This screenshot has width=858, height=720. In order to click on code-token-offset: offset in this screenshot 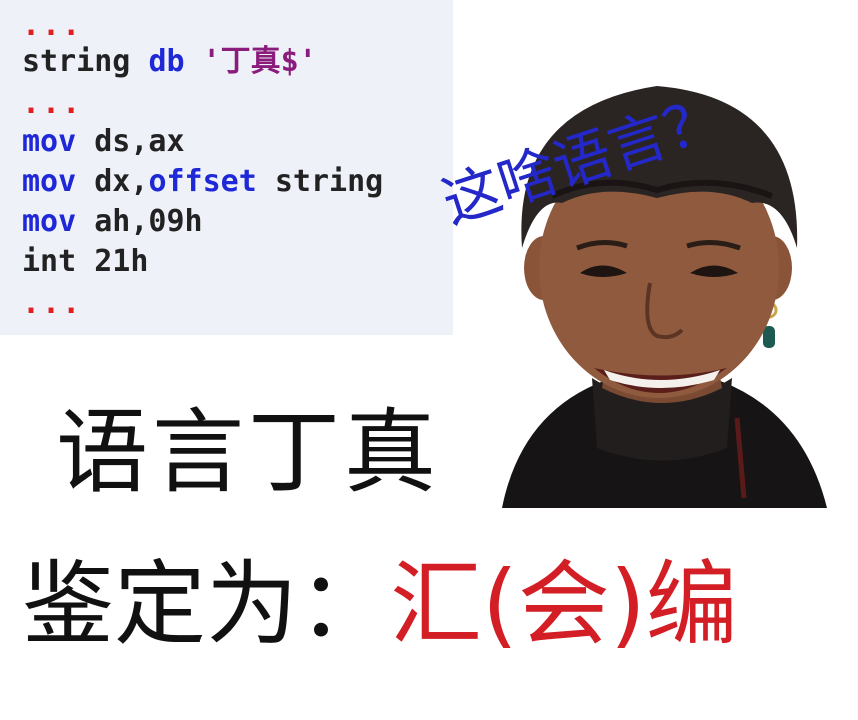, I will do `click(202, 181)`.